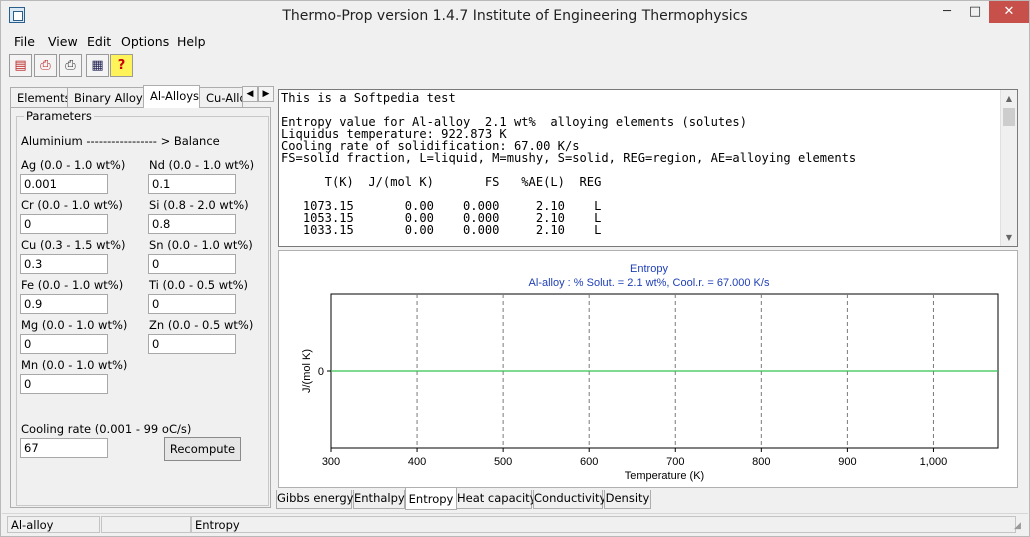  What do you see at coordinates (191, 41) in the screenshot?
I see `menu-help: Help` at bounding box center [191, 41].